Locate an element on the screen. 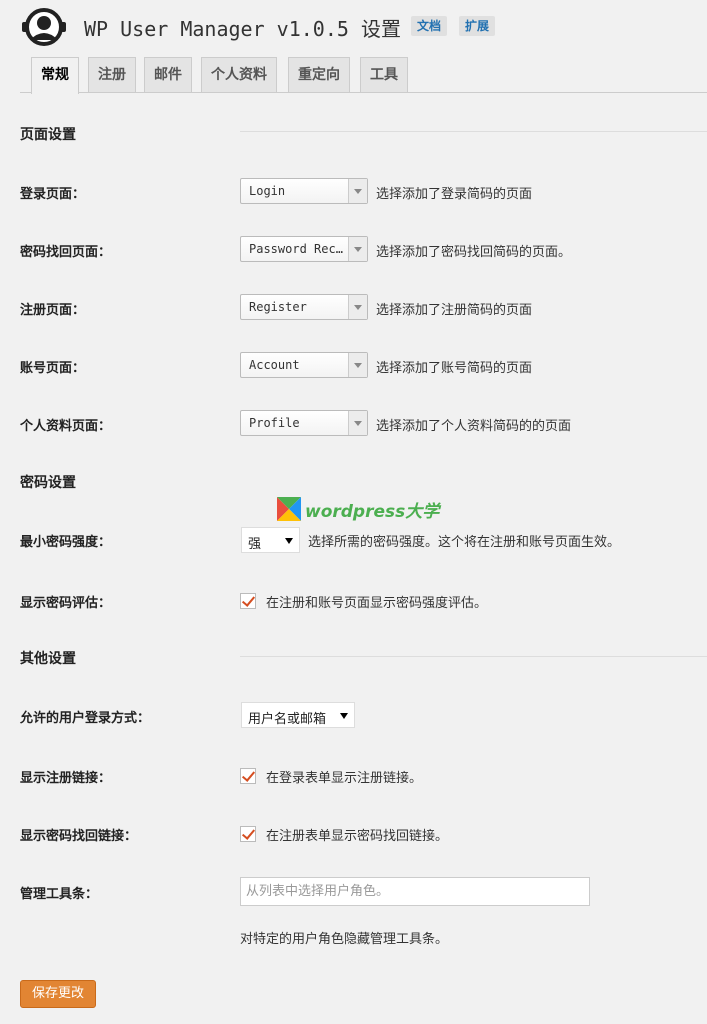 Image resolution: width=707 pixels, height=1024 pixels. show-register-link-checkbox is located at coordinates (248, 776).